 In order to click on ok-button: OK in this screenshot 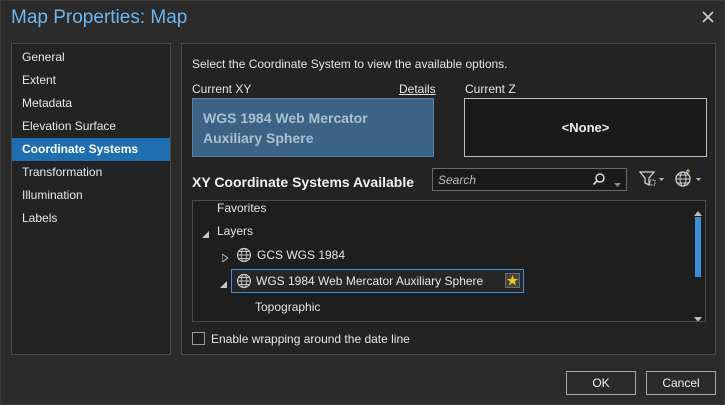, I will do `click(601, 383)`.